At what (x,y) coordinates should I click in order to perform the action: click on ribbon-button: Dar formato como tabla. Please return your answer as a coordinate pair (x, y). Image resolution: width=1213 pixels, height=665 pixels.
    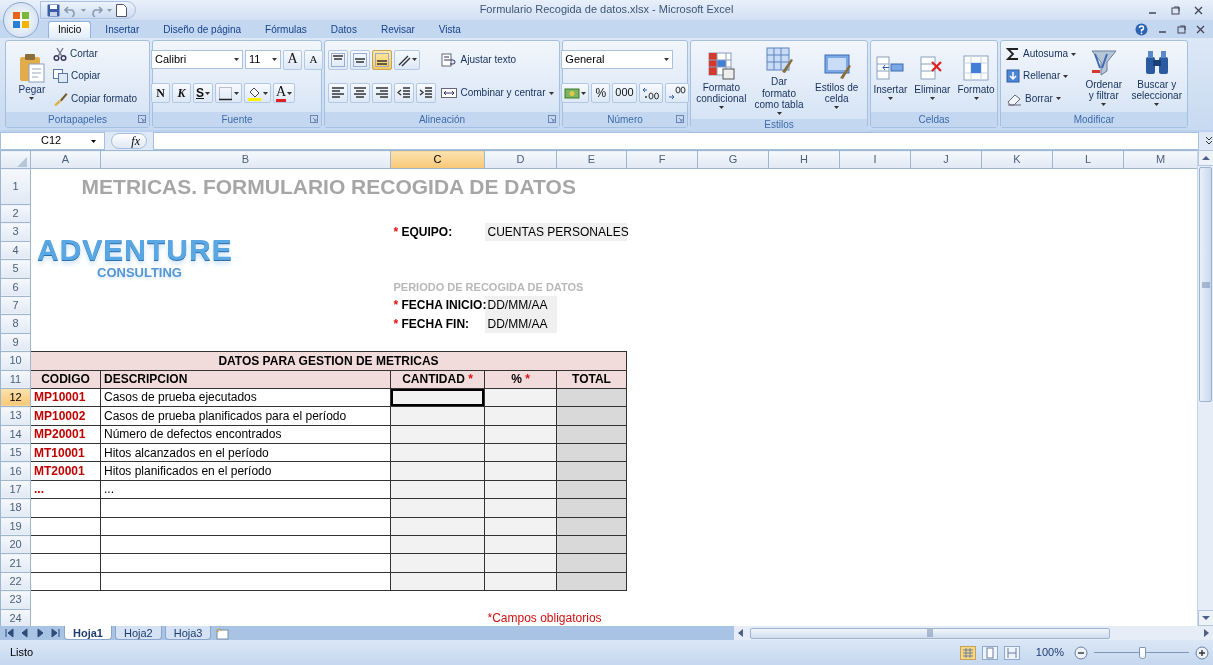
    Looking at the image, I should click on (779, 80).